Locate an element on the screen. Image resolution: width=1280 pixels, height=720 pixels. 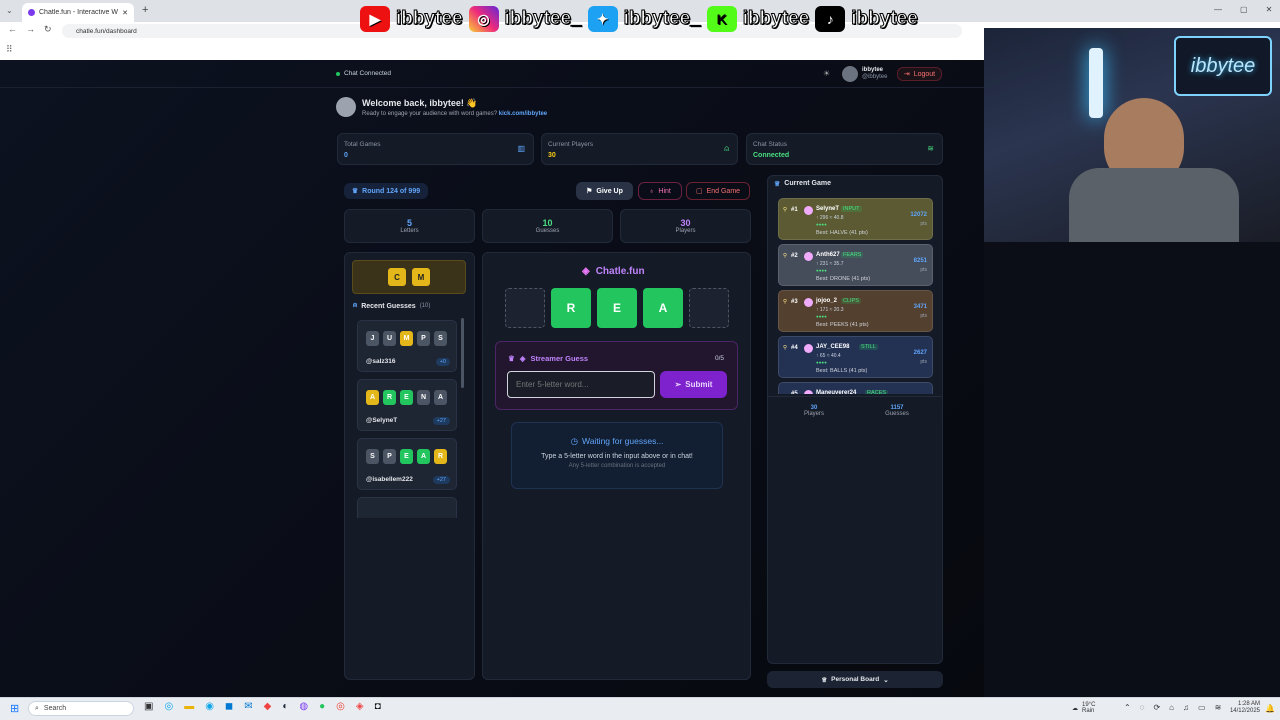
spotify-icon: ● is located at coordinates (322, 706).